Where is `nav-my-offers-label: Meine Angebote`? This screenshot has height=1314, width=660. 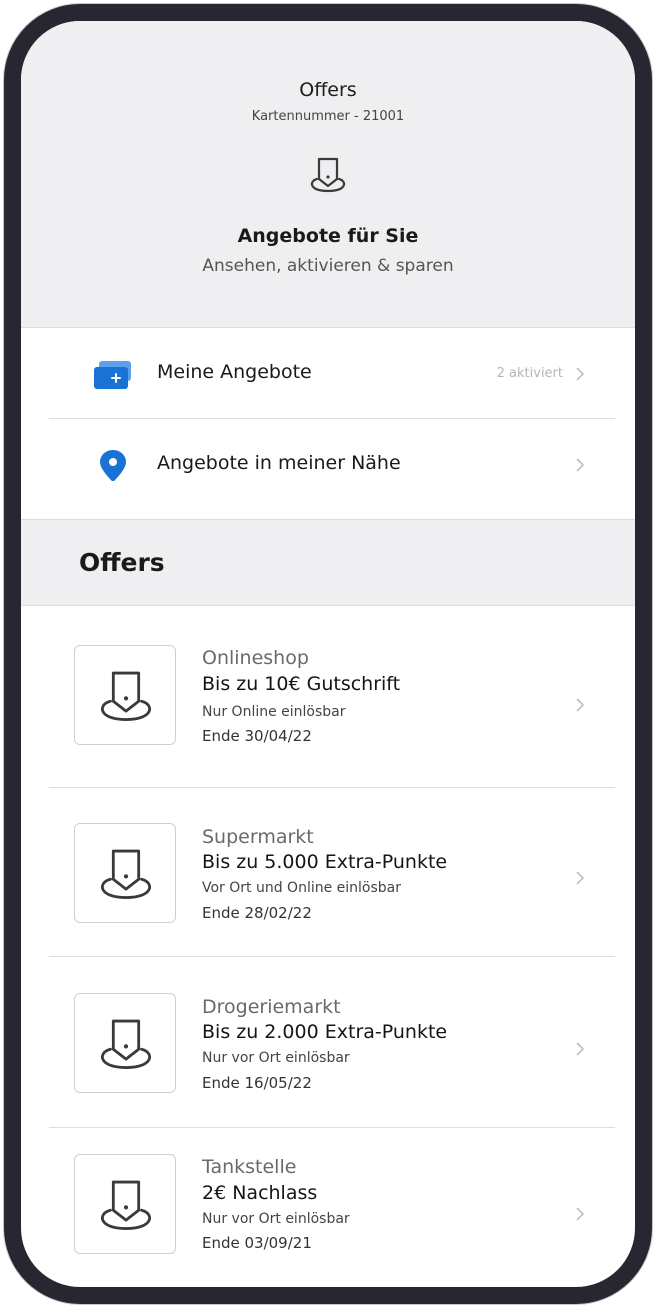
nav-my-offers-label: Meine Angebote is located at coordinates (234, 372).